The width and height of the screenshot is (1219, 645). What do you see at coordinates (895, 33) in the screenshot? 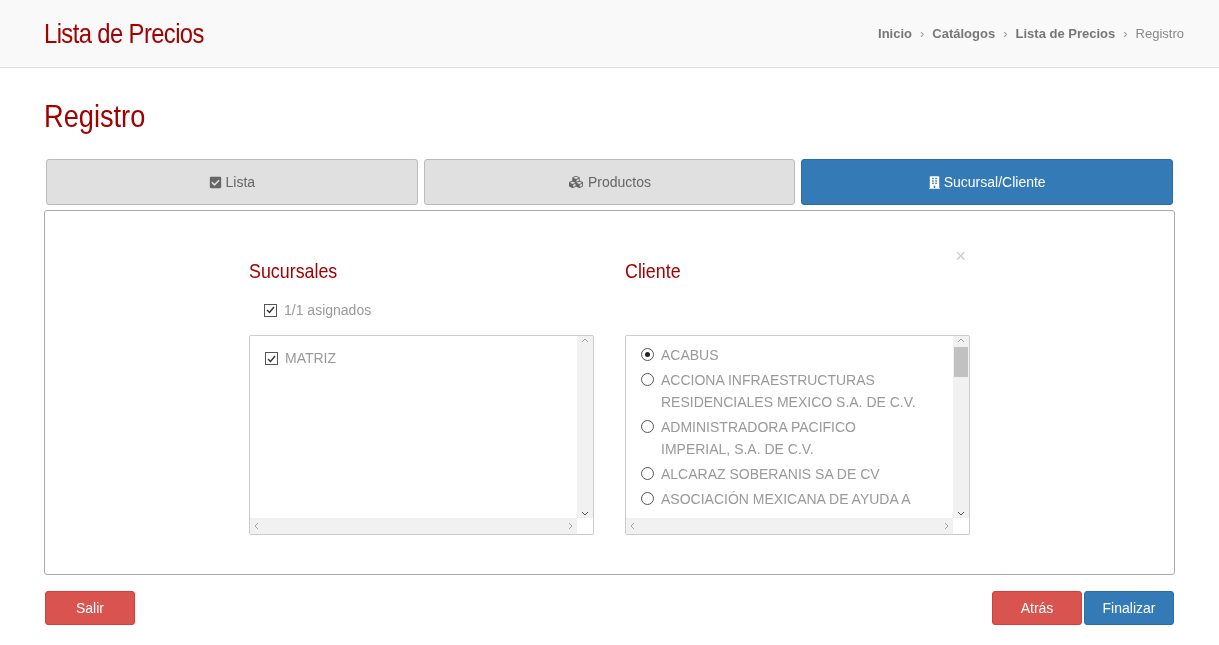
I see `breadcrumb-link: Inicio` at bounding box center [895, 33].